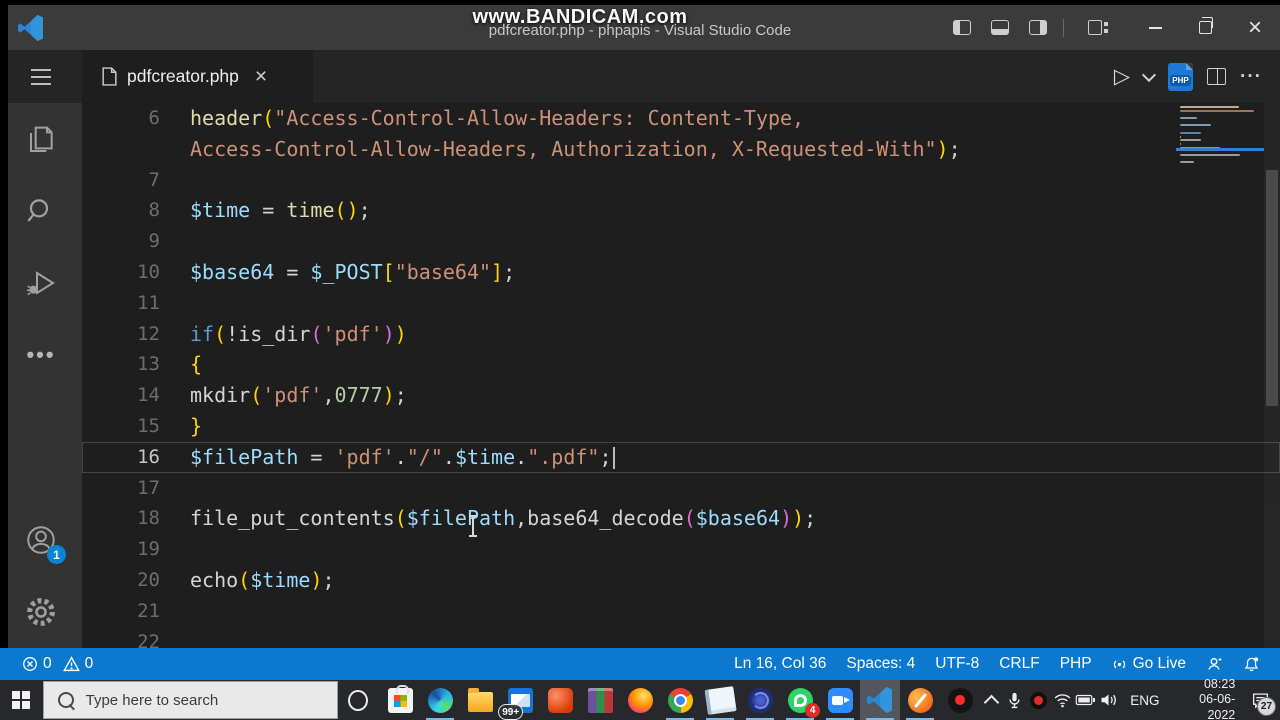 The image size is (1280, 720). What do you see at coordinates (760, 700) in the screenshot?
I see `taskbar-app-media-app` at bounding box center [760, 700].